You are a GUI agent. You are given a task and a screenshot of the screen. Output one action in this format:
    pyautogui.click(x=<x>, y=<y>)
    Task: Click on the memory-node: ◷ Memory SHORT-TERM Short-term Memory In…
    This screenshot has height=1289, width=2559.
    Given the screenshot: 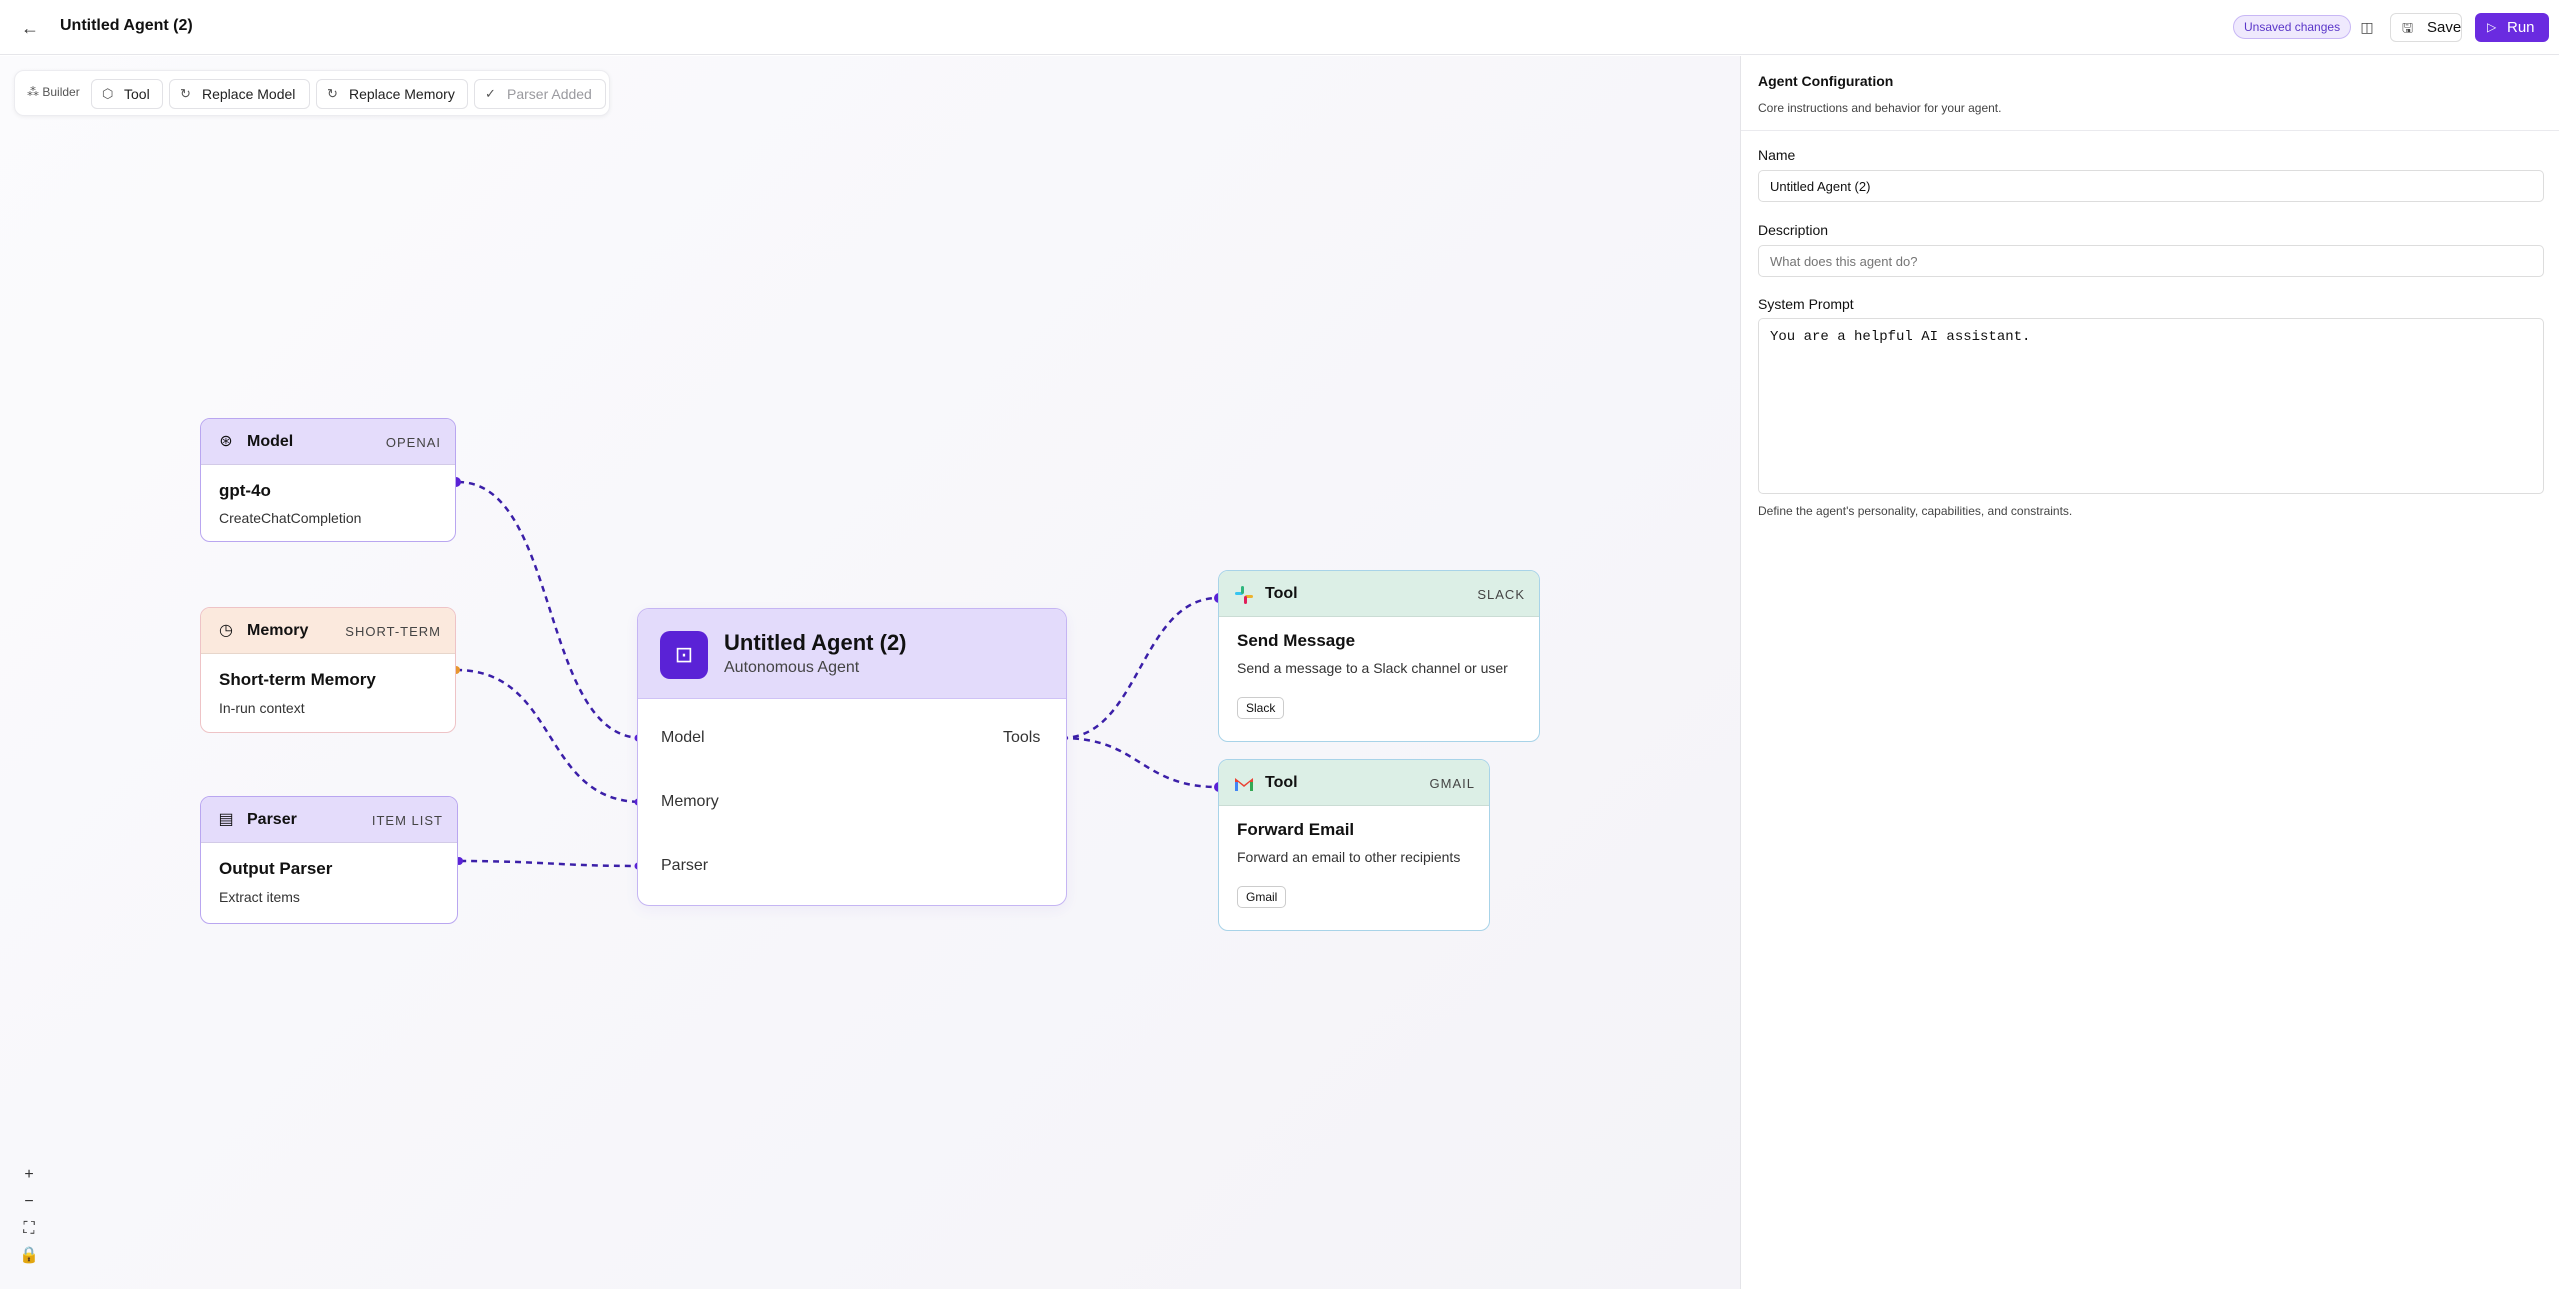 What is the action you would take?
    pyautogui.click(x=328, y=670)
    